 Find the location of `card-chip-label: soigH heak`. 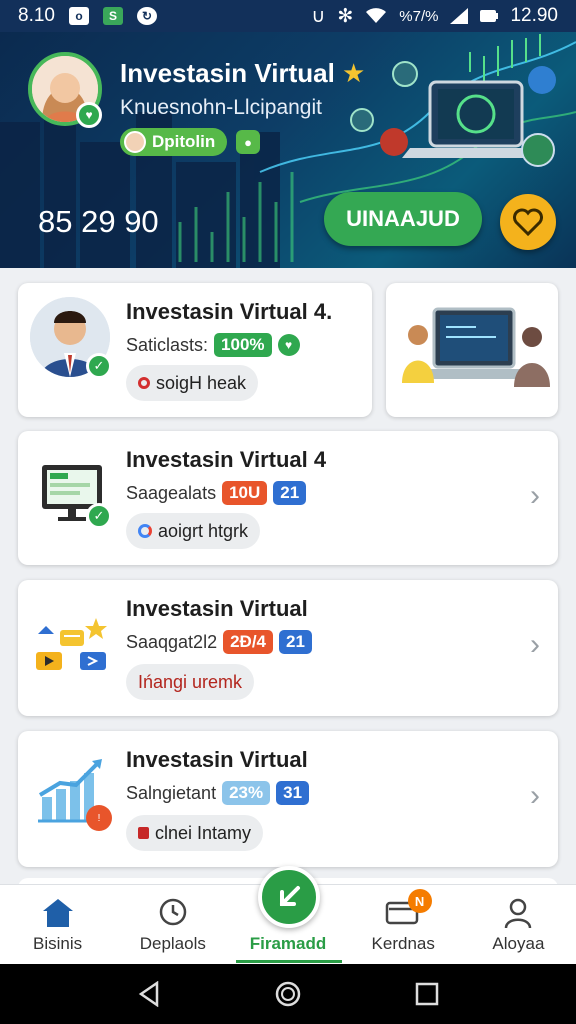

card-chip-label: soigH heak is located at coordinates (201, 382).